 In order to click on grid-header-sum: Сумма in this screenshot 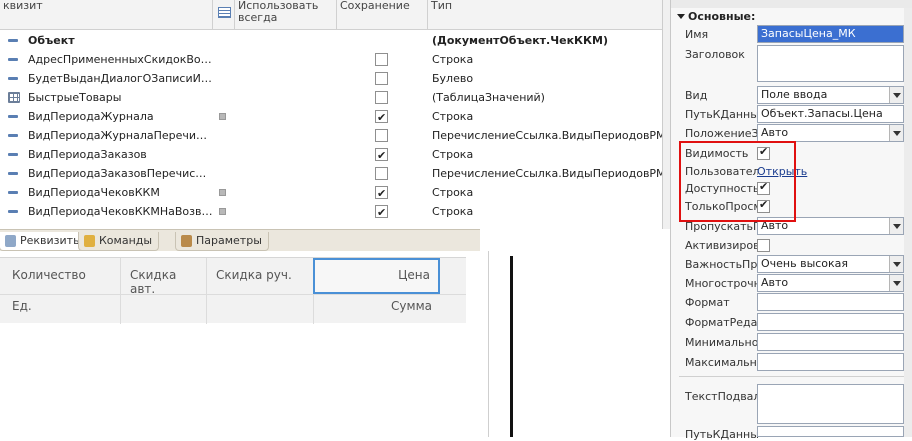, I will do `click(411, 306)`.